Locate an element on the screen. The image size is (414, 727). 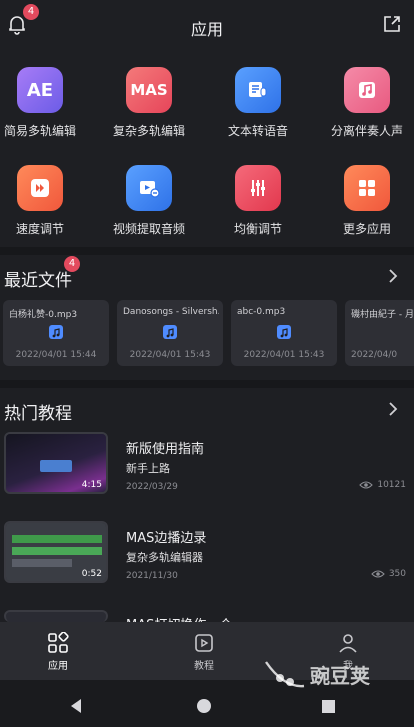
video-extract-icon is located at coordinates (149, 188).